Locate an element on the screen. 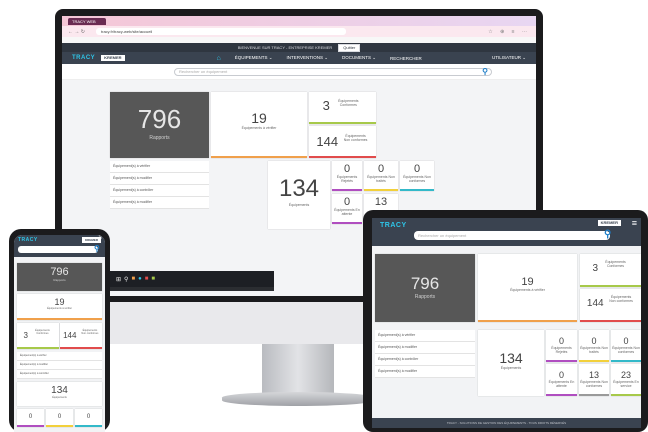 Image resolution: width=648 pixels, height=432 pixels. browser-tab-bar: TRACY WEB is located at coordinates (299, 21).